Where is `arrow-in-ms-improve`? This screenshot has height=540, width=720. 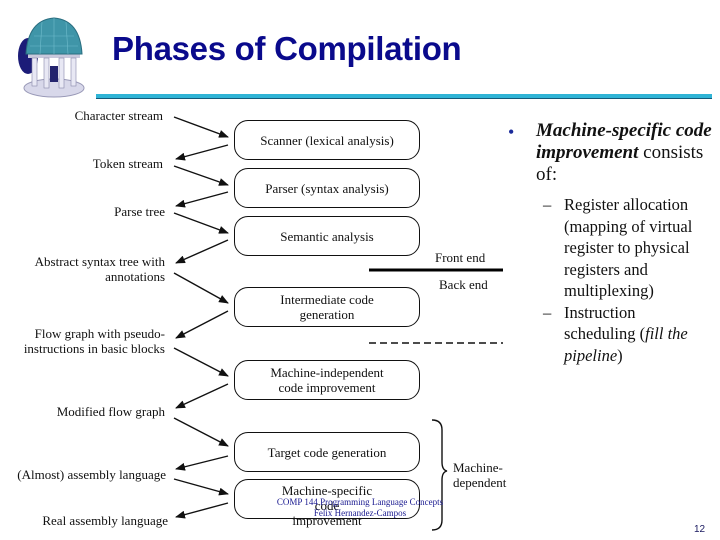 arrow-in-ms-improve is located at coordinates (201, 487).